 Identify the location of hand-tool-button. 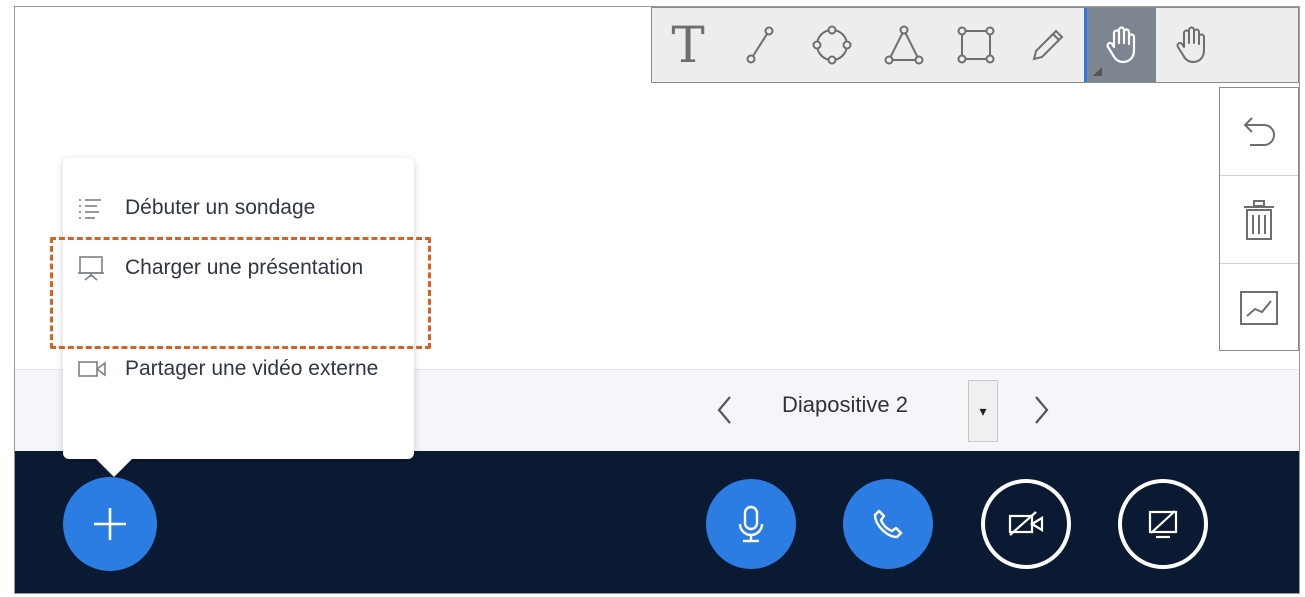
(1120, 45).